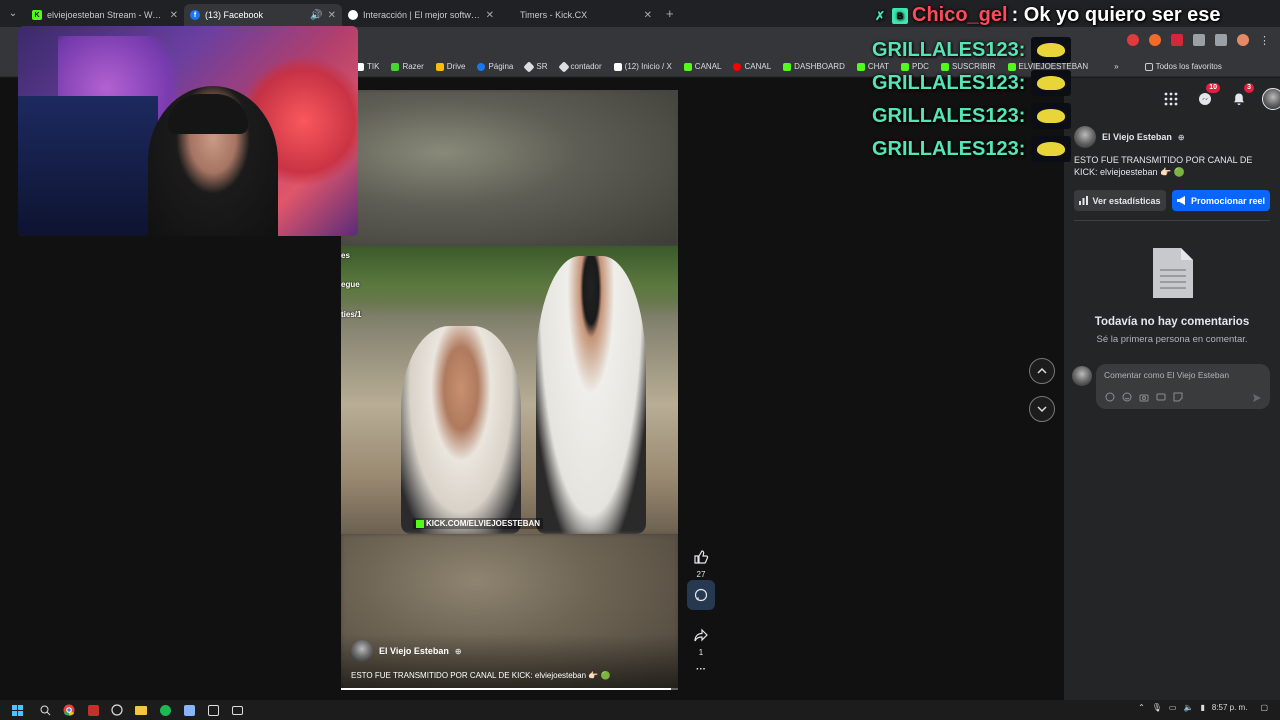 Image resolution: width=1280 pixels, height=720 pixels. Describe the element at coordinates (1166, 375) in the screenshot. I see `comment-placeholder: Comentar como El Viejo Esteban` at that location.